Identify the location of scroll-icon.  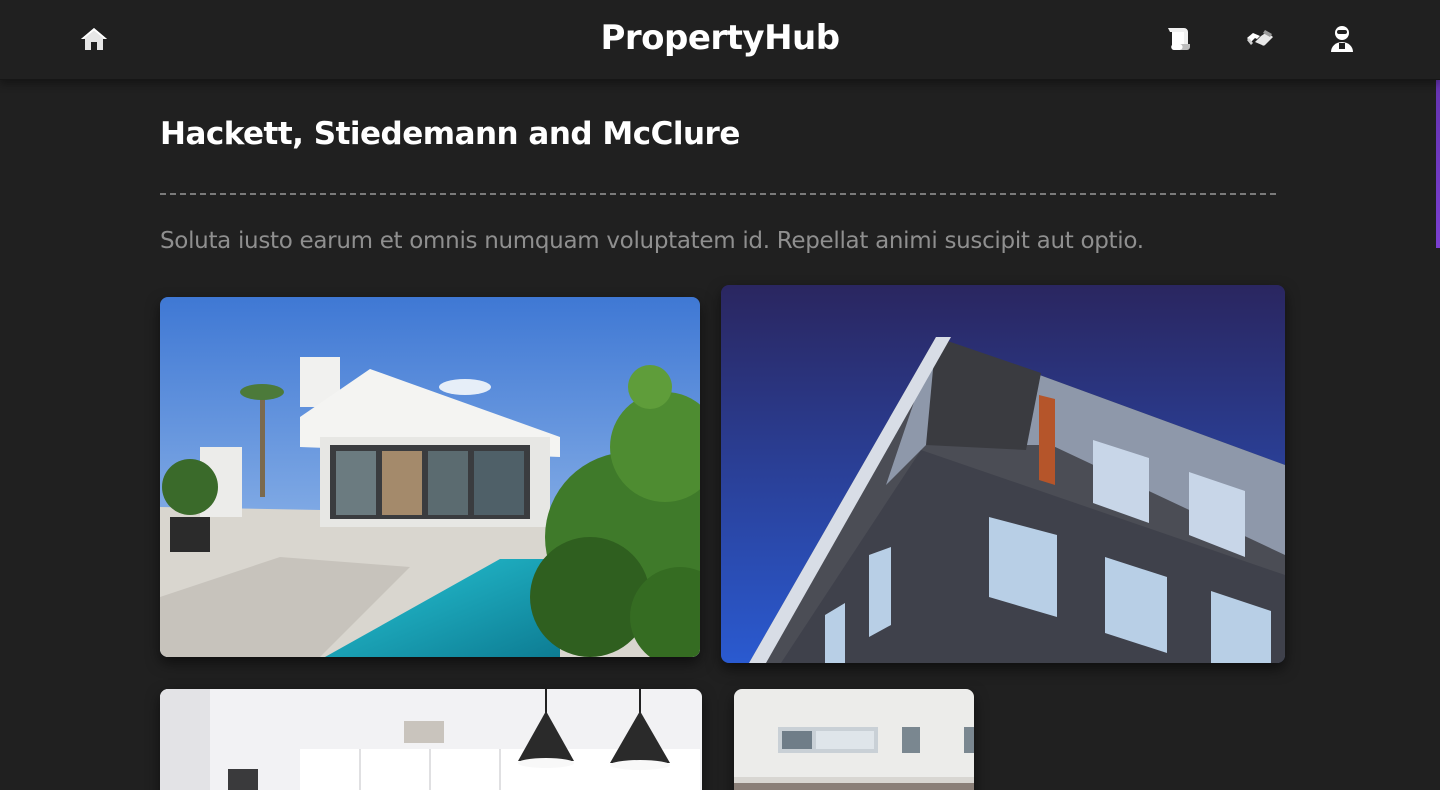
(1179, 39).